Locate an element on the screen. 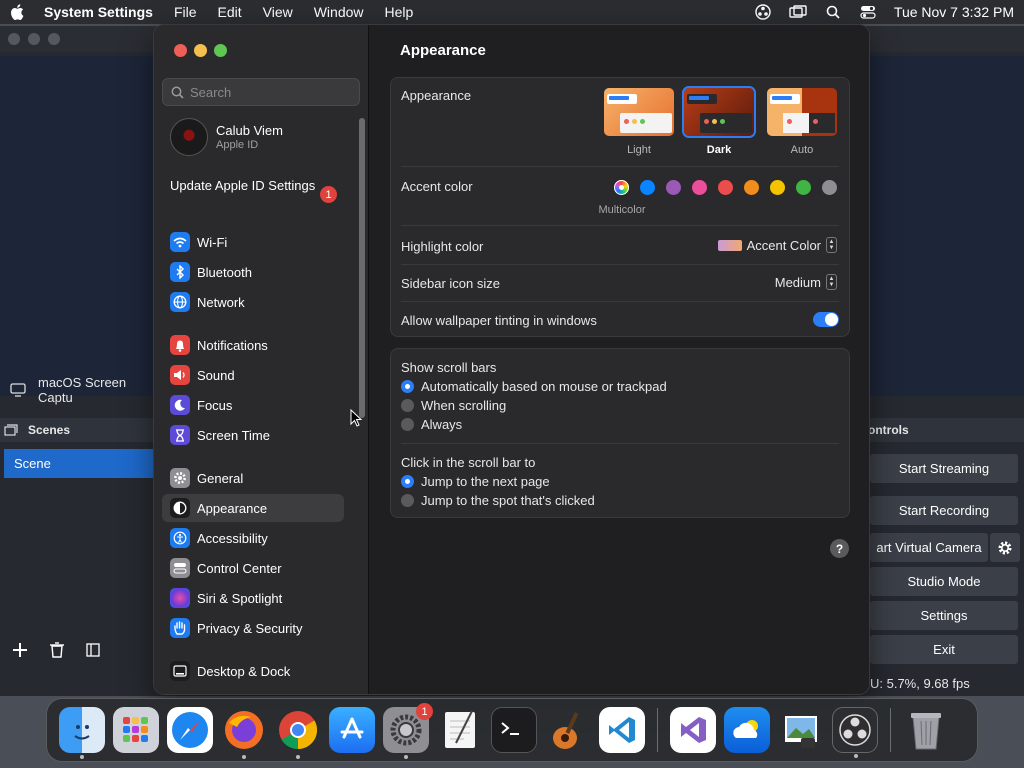 This screenshot has width=1024, height=768. virtual-camera-settings-button is located at coordinates (1005, 547).